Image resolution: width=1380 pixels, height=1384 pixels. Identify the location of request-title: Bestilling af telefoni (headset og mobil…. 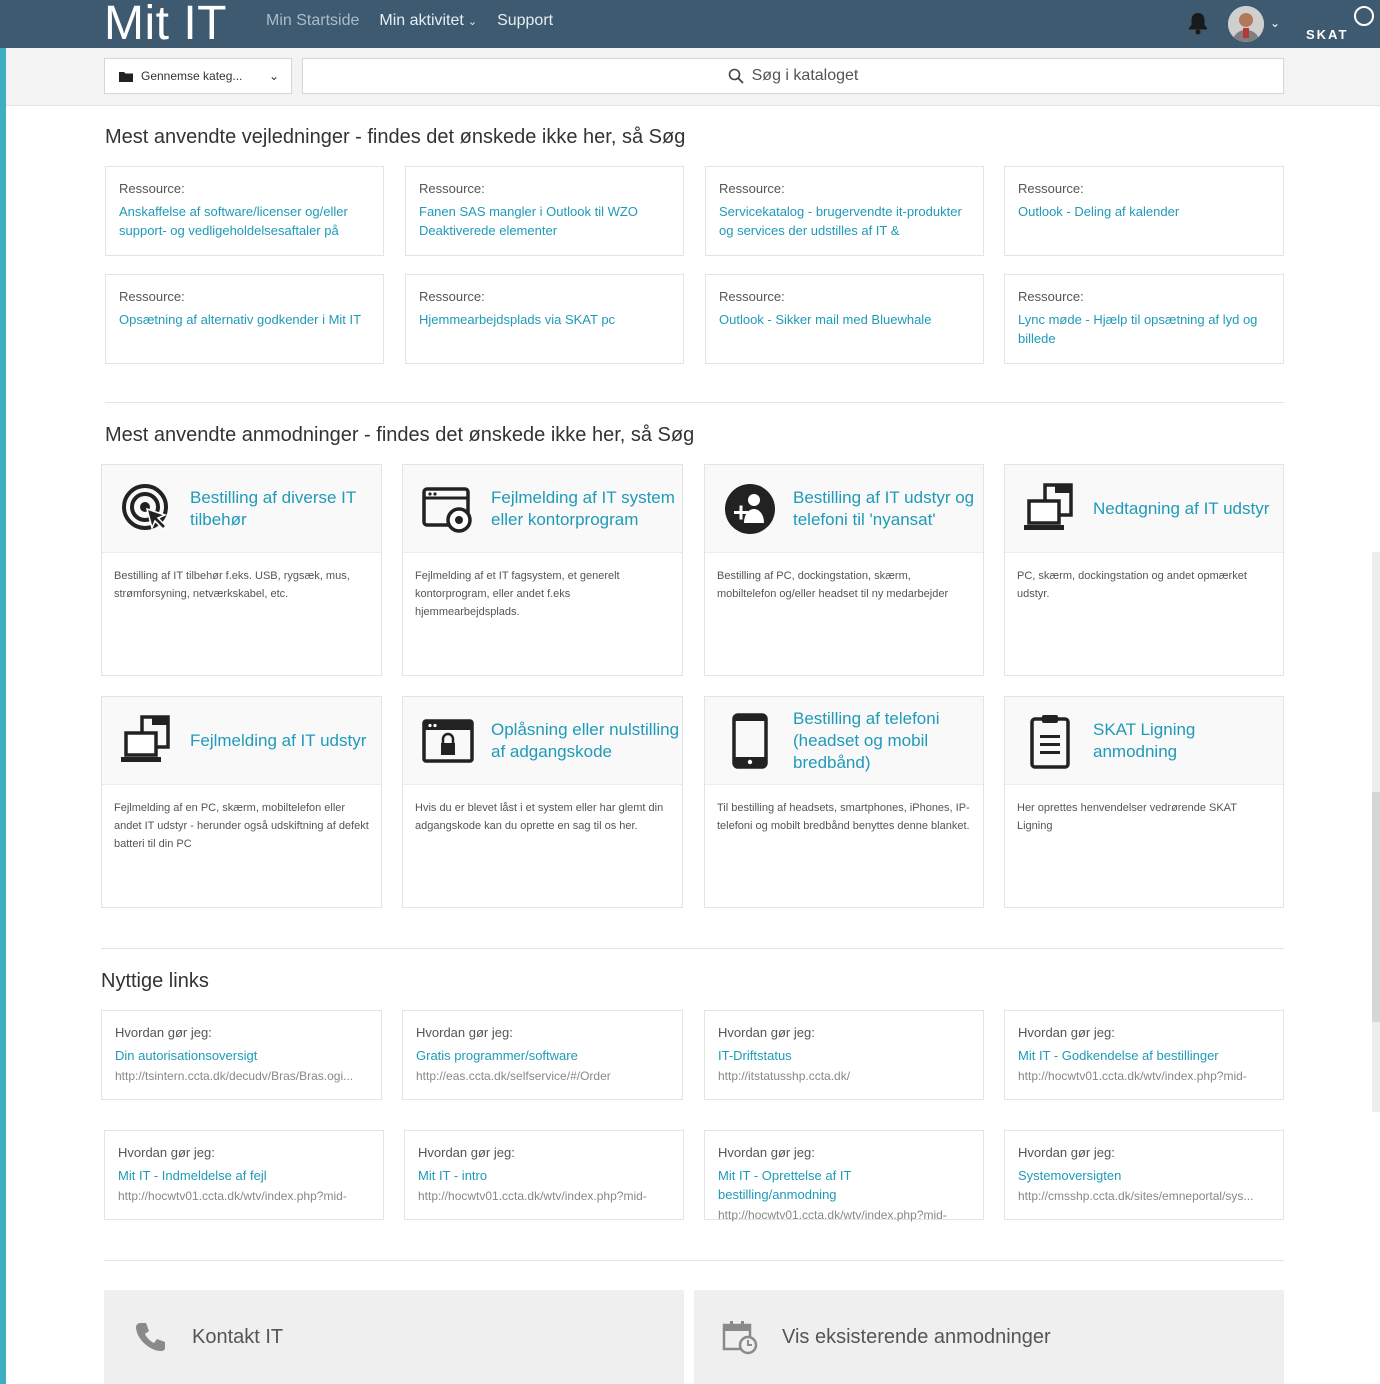
(888, 741).